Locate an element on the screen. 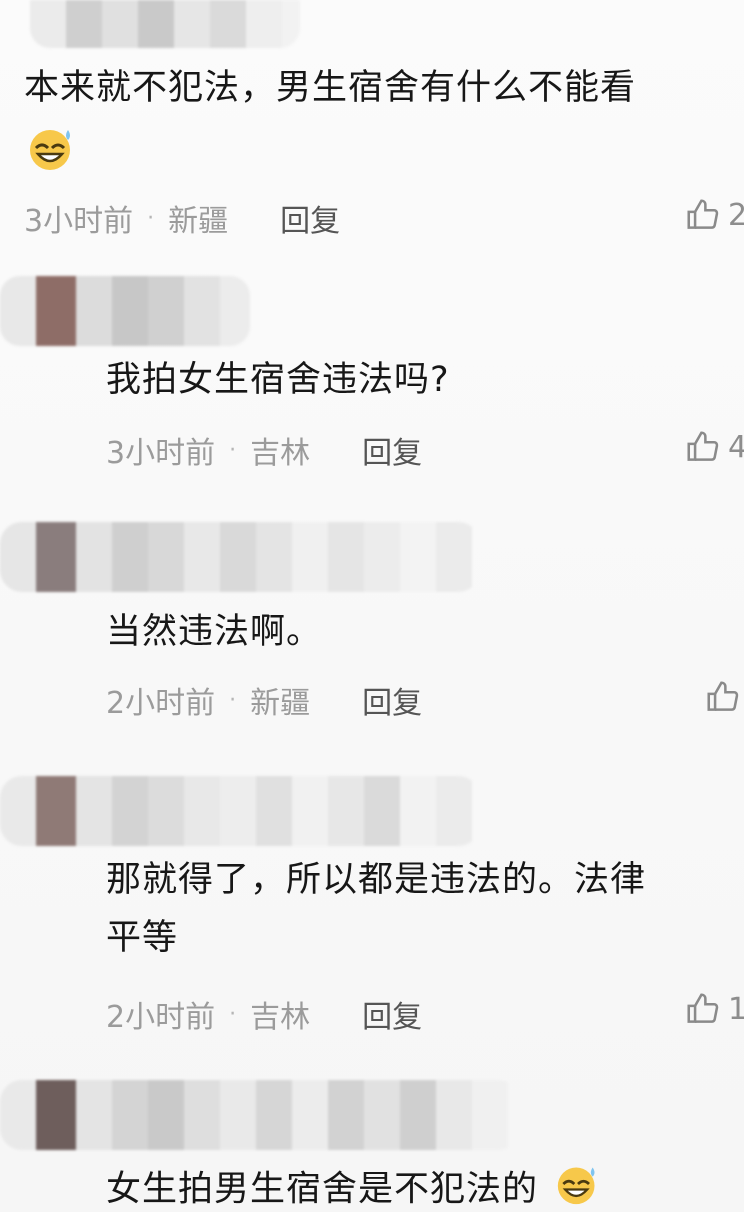 This screenshot has width=744, height=1212. comment-text-line: 本来就不犯法，男生宿舍有什么不能看 is located at coordinates (330, 88).